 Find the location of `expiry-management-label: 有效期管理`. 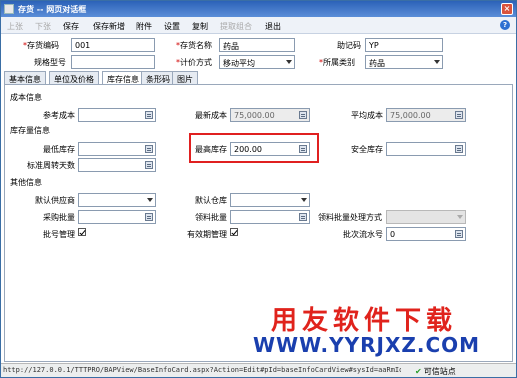

expiry-management-label: 有效期管理 is located at coordinates (207, 234).